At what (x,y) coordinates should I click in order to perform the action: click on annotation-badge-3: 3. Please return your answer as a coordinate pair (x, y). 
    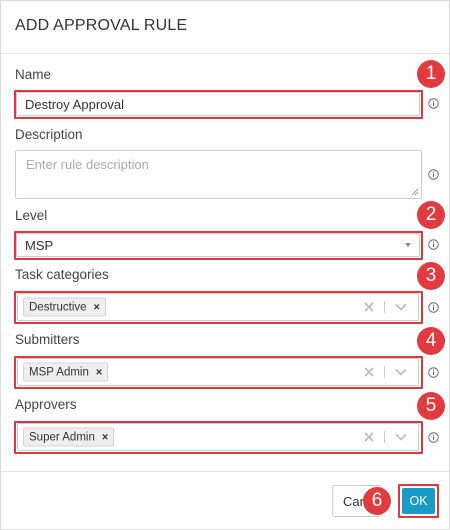
    Looking at the image, I should click on (431, 276).